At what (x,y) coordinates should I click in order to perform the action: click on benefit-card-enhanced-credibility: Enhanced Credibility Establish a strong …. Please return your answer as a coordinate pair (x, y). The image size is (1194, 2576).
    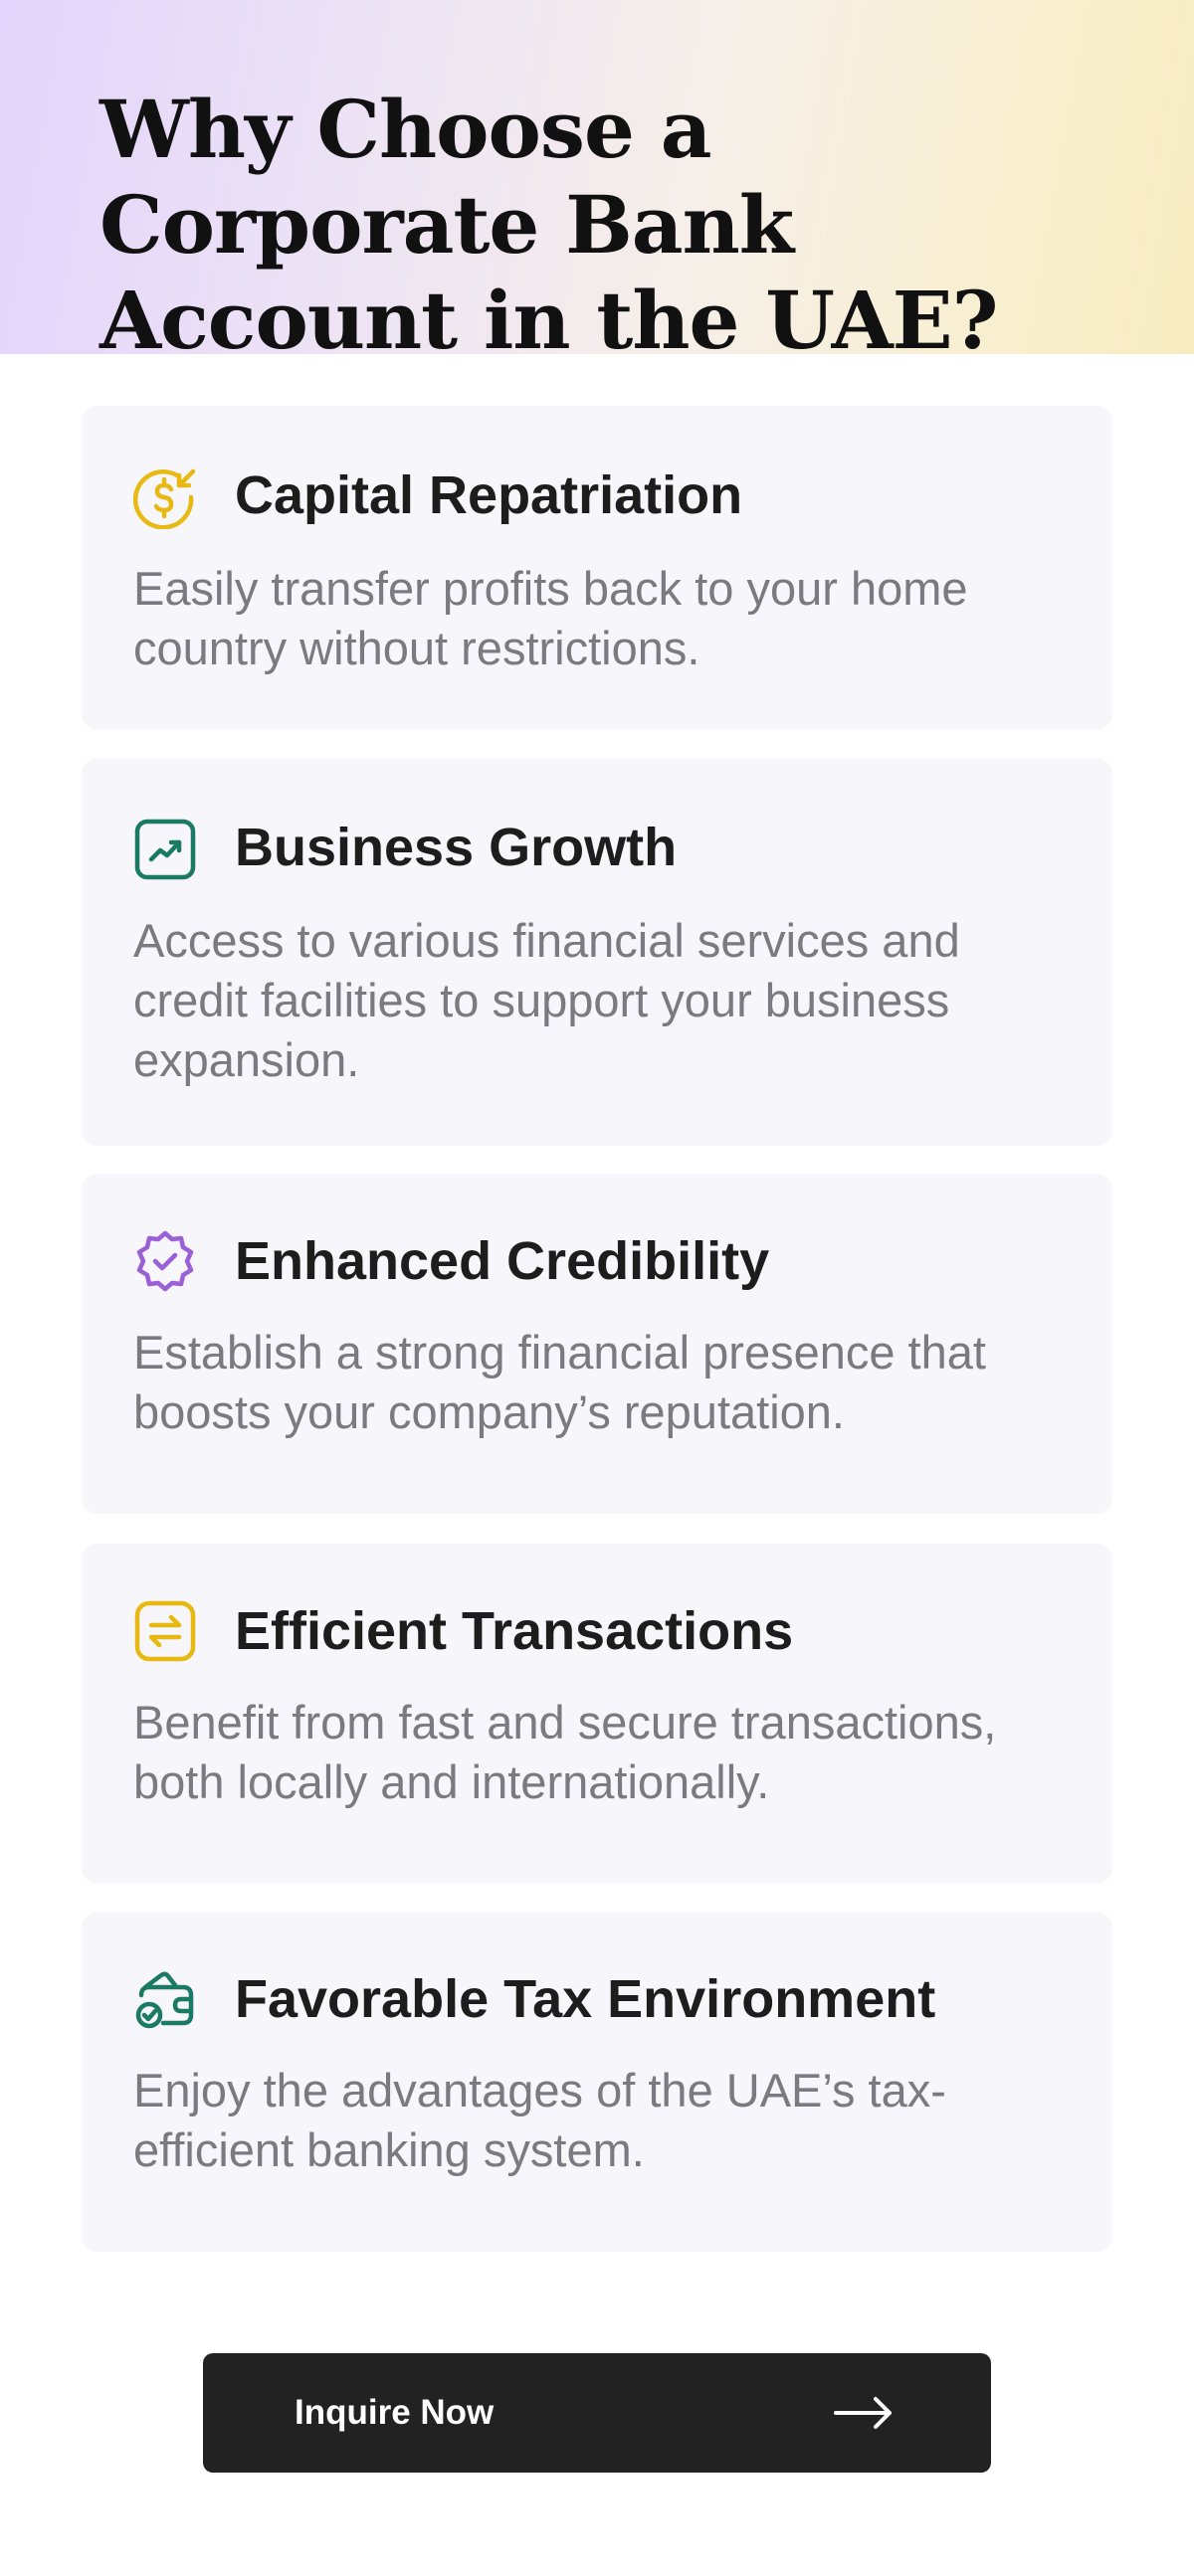
    Looking at the image, I should click on (597, 1344).